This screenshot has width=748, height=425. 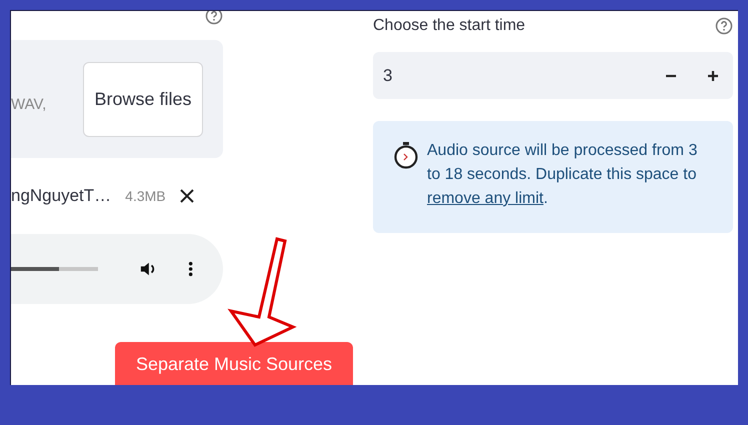 What do you see at coordinates (190, 269) in the screenshot?
I see `more-icon` at bounding box center [190, 269].